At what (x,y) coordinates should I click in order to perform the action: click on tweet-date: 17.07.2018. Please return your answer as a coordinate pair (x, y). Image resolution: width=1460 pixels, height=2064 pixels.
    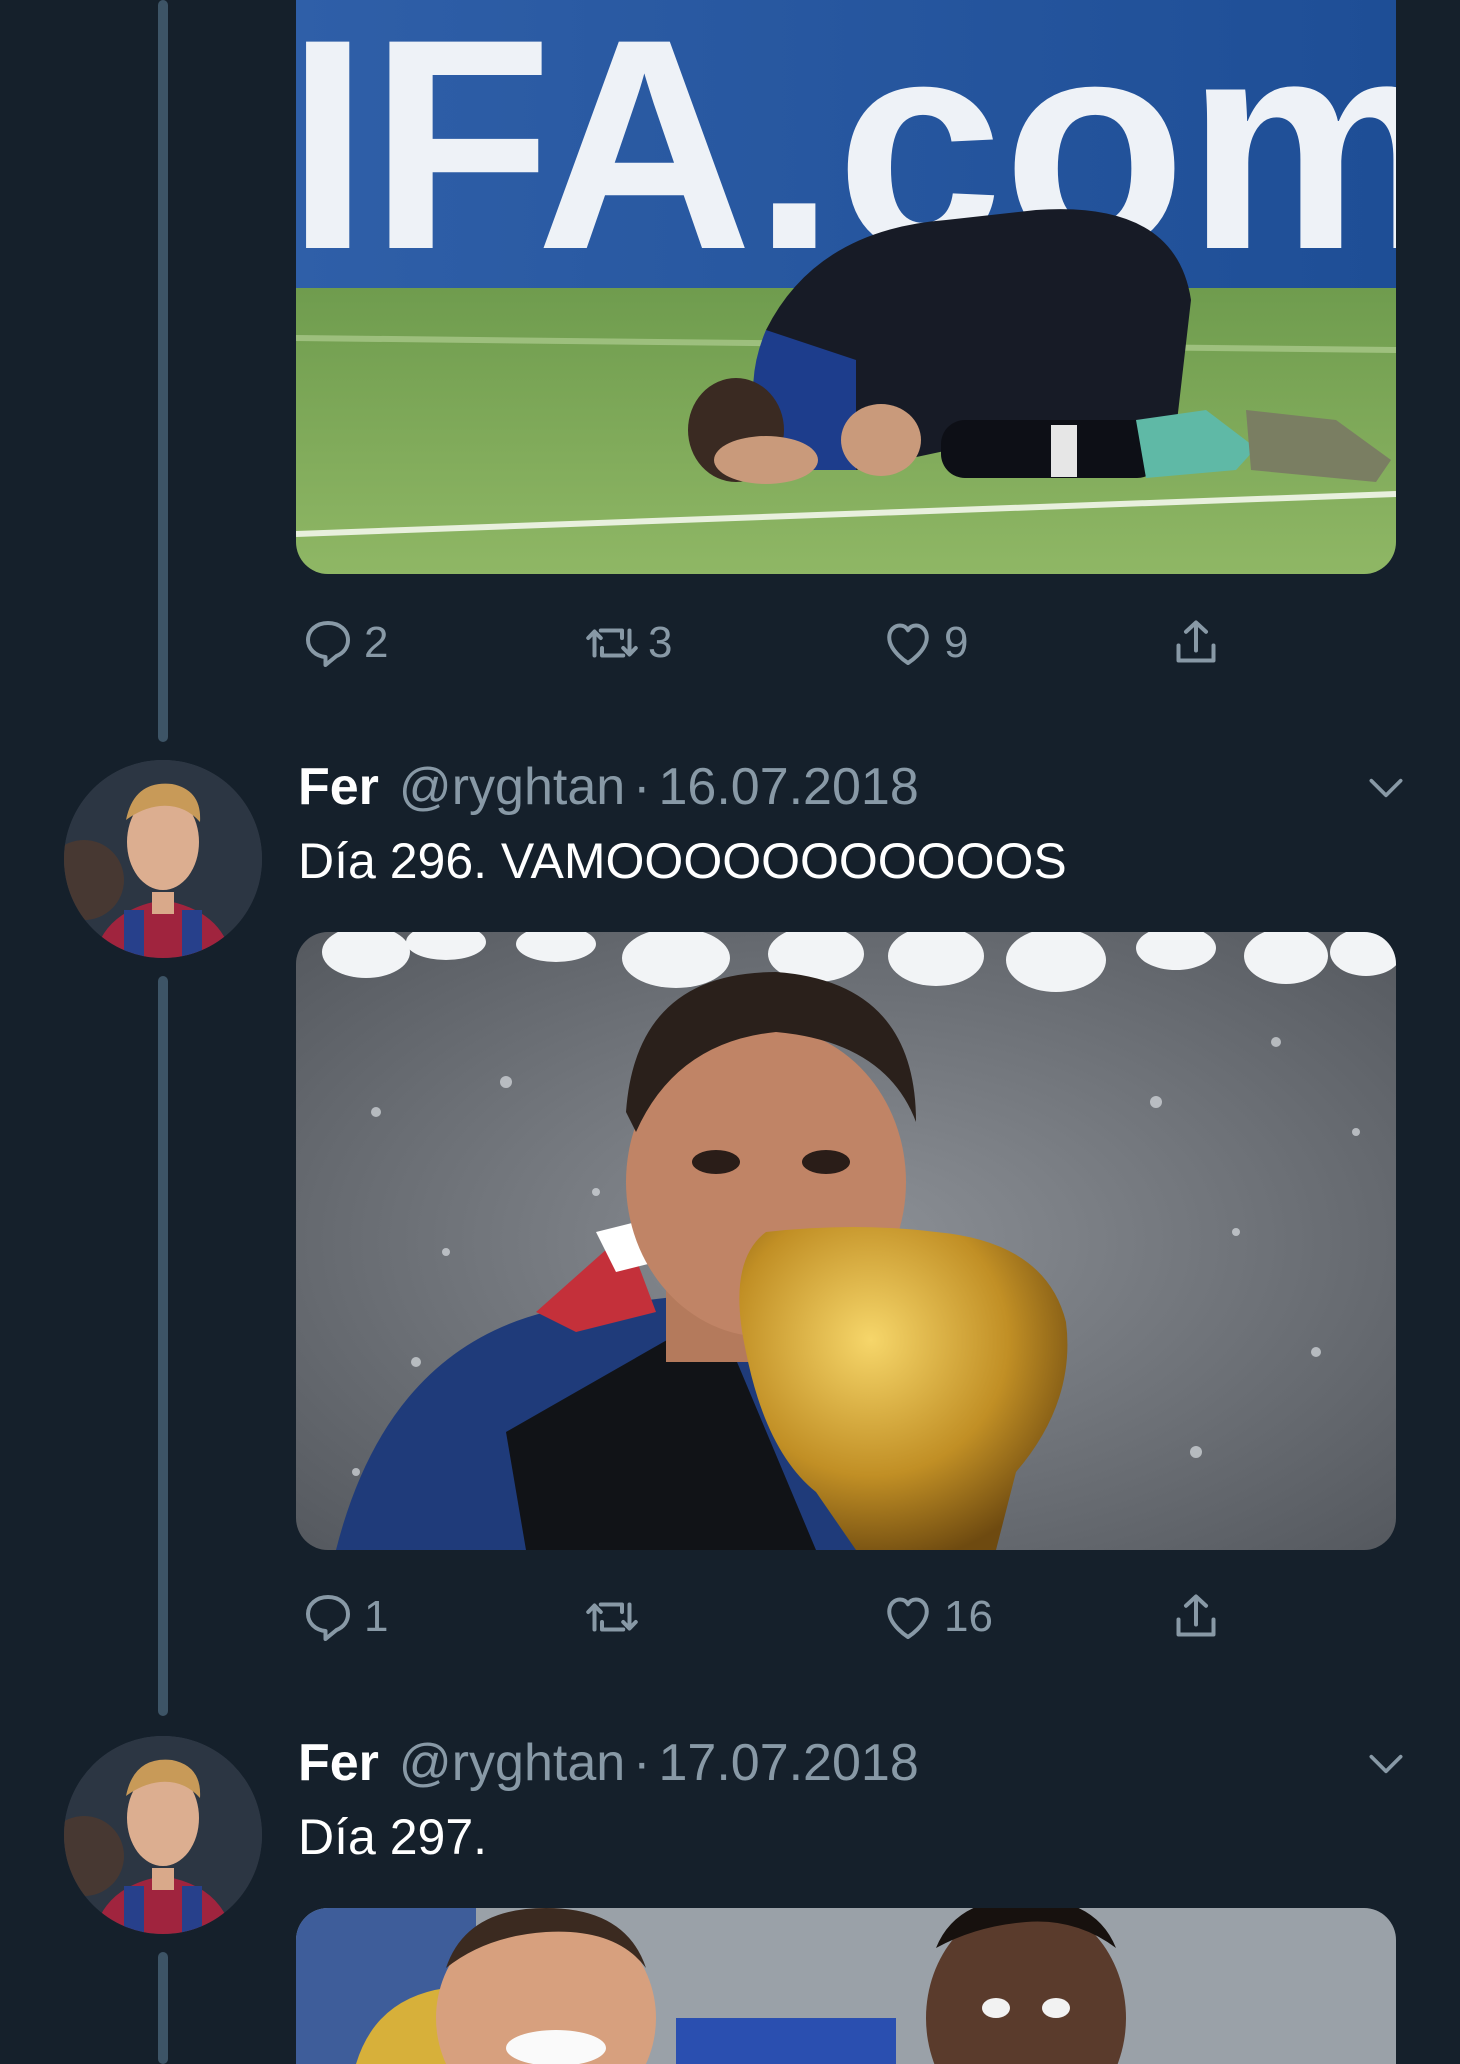
    Looking at the image, I should click on (788, 1763).